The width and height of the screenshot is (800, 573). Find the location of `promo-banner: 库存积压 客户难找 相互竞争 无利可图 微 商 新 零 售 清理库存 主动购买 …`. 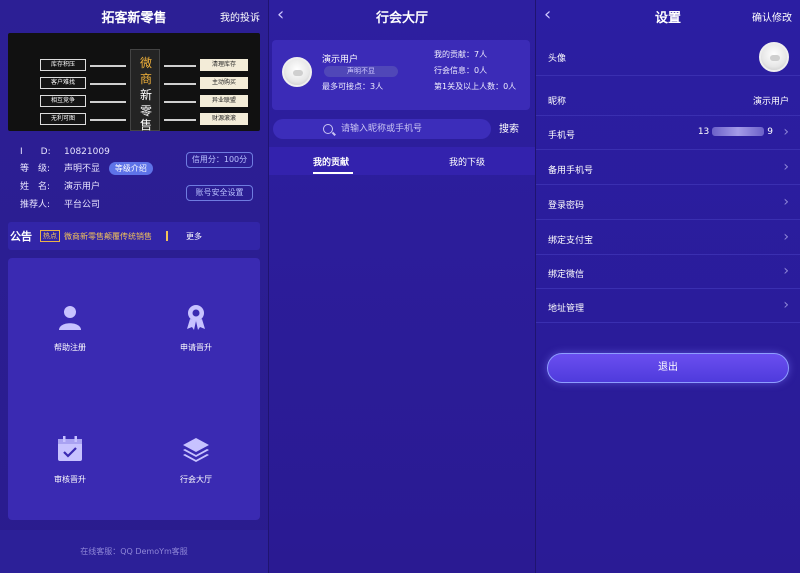

promo-banner: 库存积压 客户难找 相互竞争 无利可图 微 商 新 零 售 清理库存 主动购买 … is located at coordinates (134, 82).